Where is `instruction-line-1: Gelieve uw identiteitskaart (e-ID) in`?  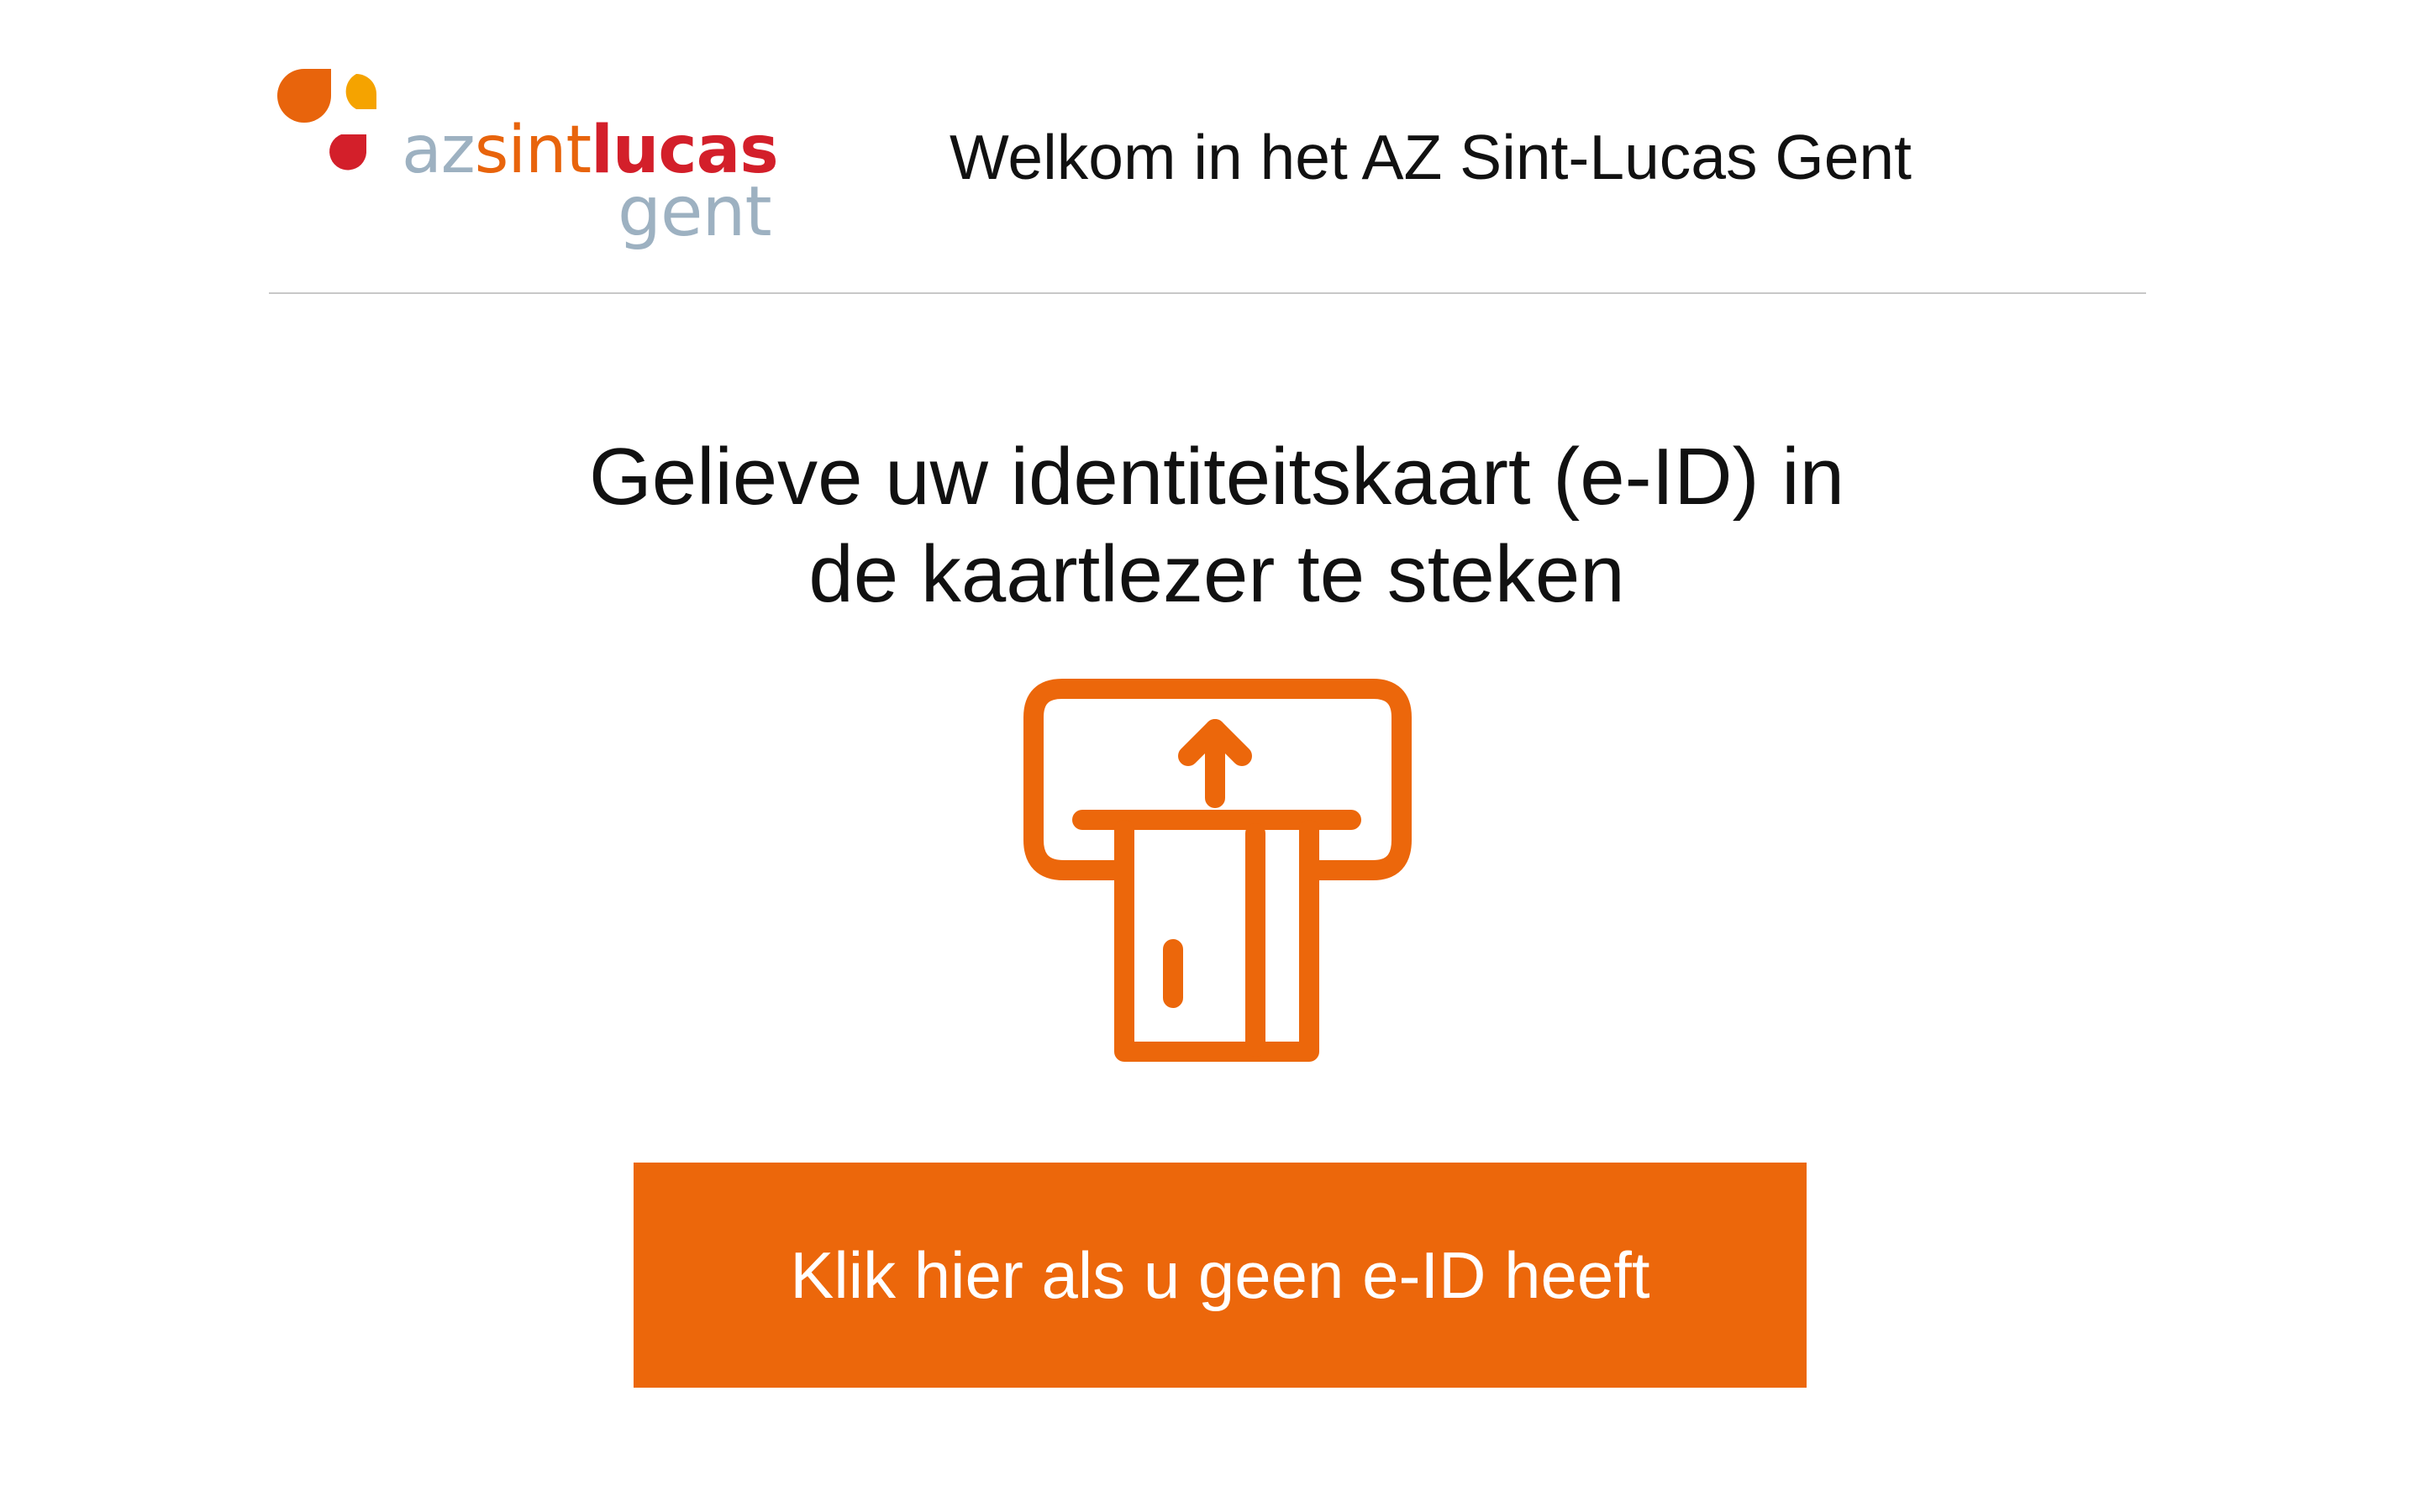
instruction-line-1: Gelieve uw identiteitskaart (e-ID) in is located at coordinates (1216, 477).